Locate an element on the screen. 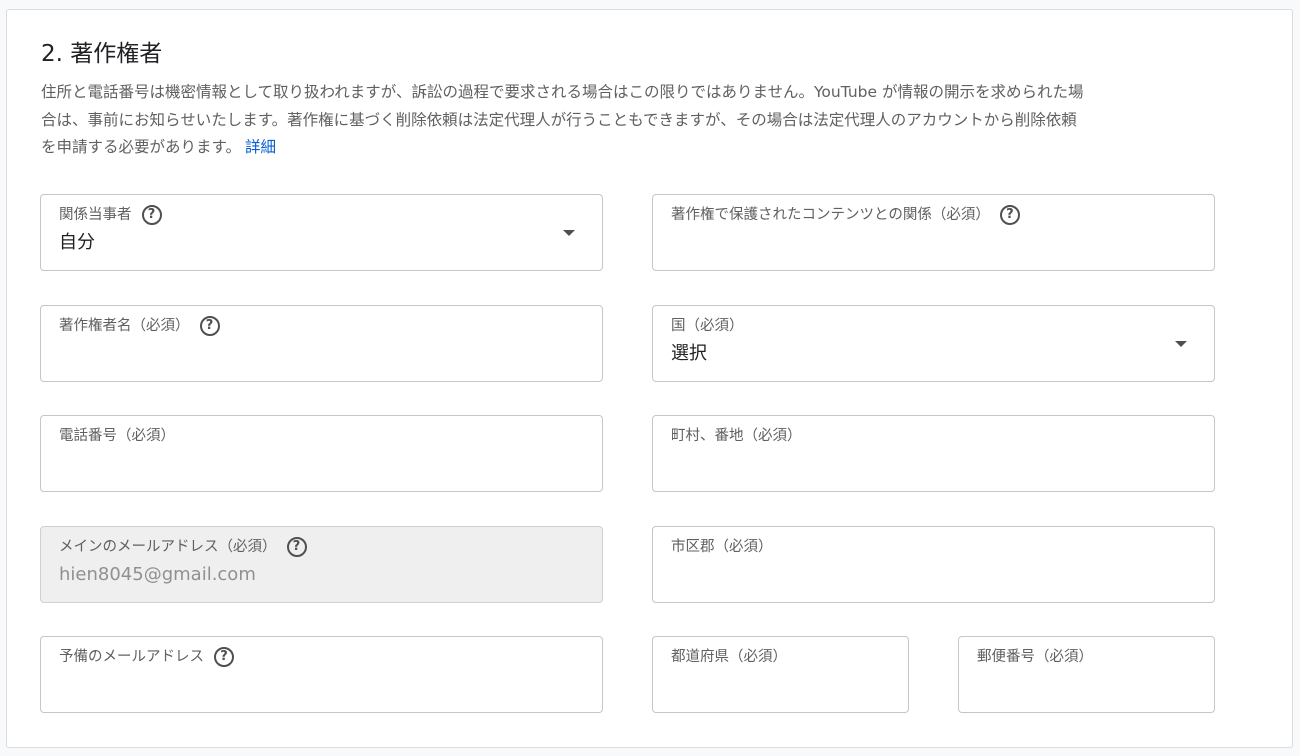  country-label: 国（必須） is located at coordinates (707, 326).